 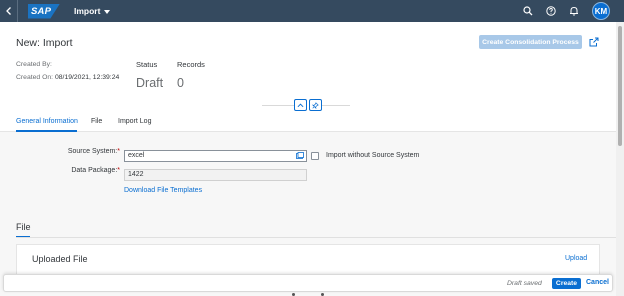 I want to click on data-package-value: 1422, so click(x=136, y=174).